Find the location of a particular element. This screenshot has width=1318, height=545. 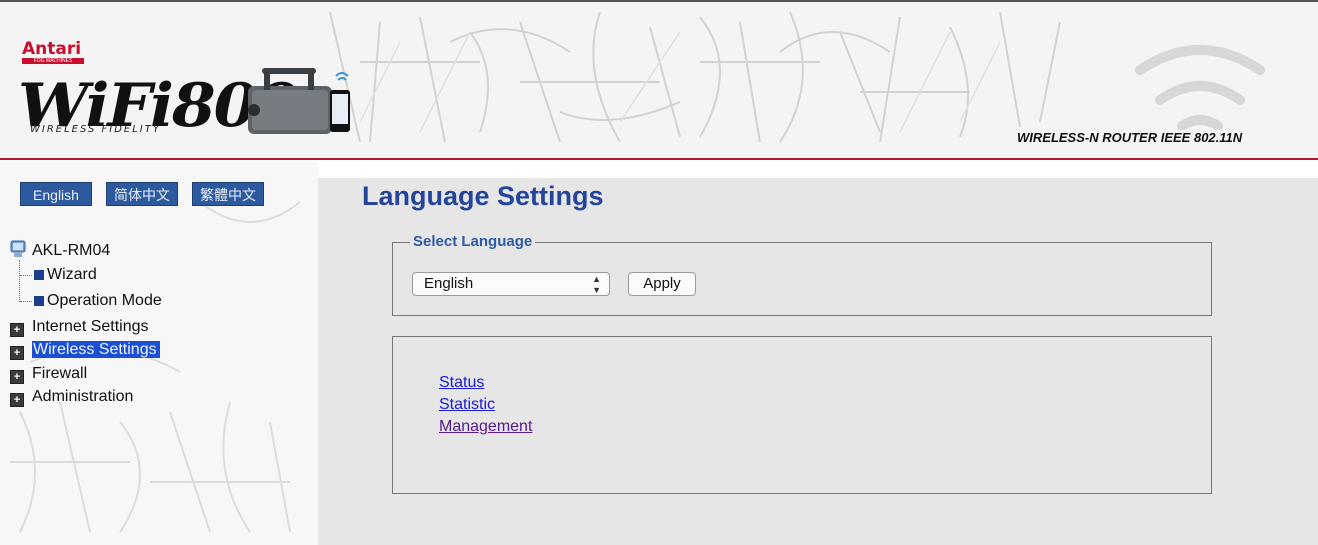

tree-root-label: AKL-RM04 is located at coordinates (71, 250).